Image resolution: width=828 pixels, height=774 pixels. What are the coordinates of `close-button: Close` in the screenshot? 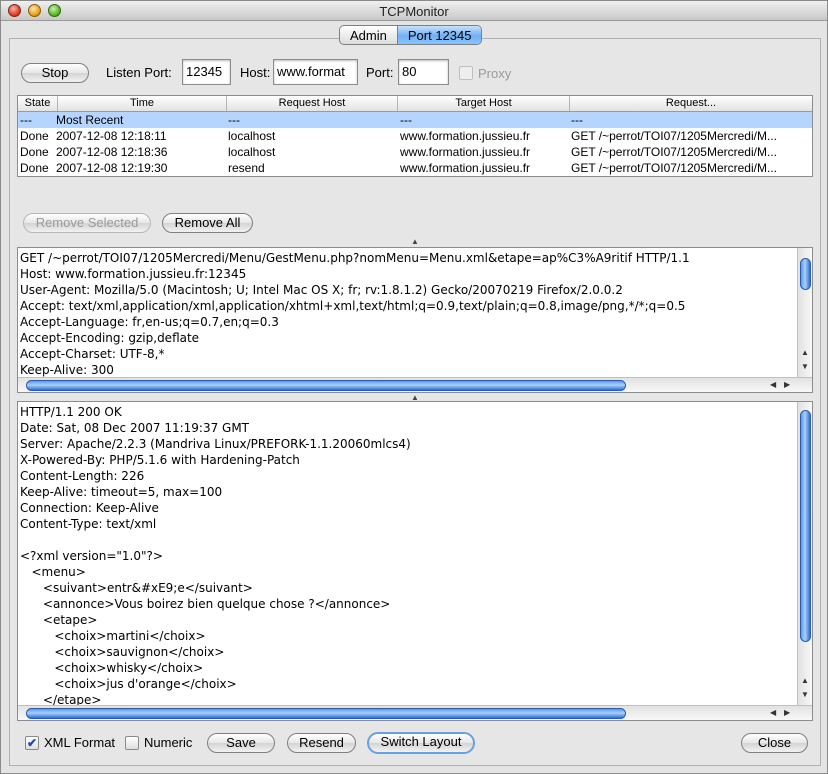 It's located at (774, 743).